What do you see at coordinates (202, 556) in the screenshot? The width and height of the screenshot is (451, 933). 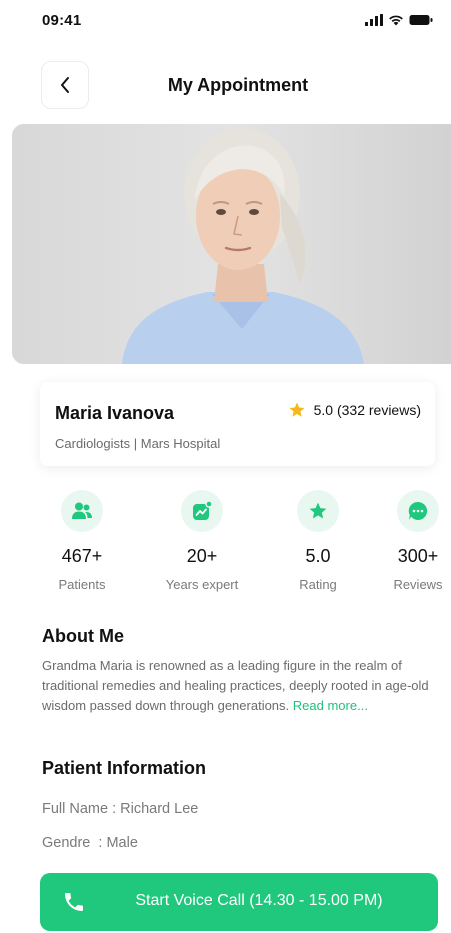 I see `stat-value: 20+` at bounding box center [202, 556].